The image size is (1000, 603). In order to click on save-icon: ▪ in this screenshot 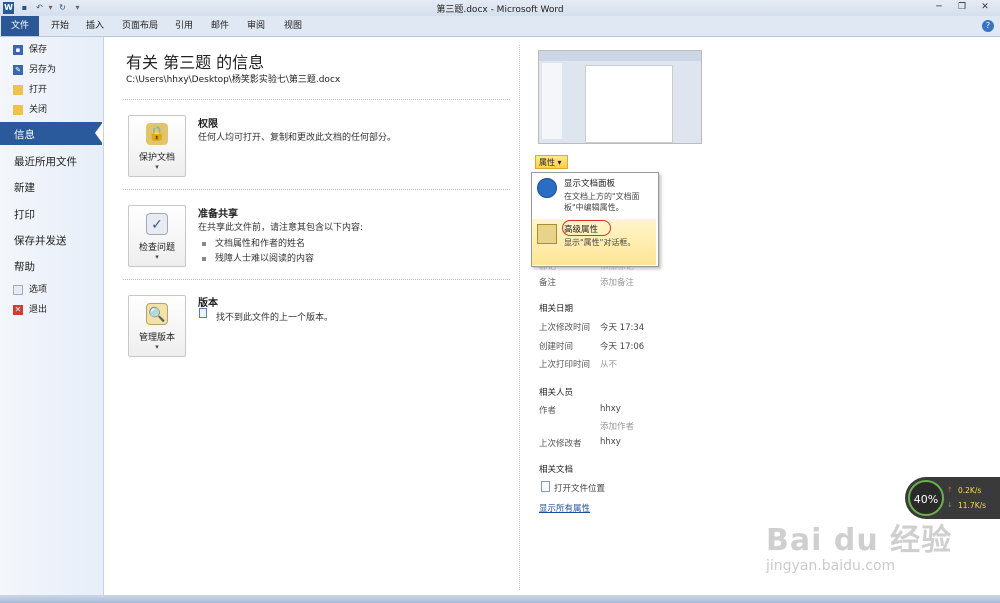, I will do `click(18, 50)`.